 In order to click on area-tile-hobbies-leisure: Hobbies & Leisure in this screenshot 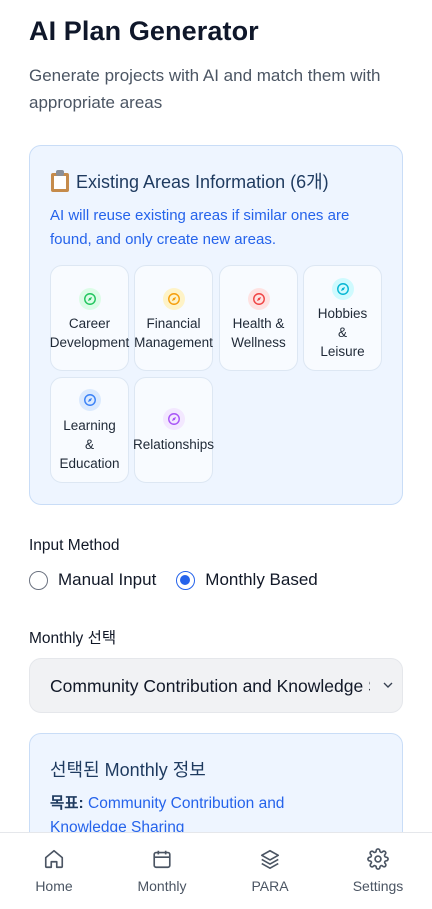, I will do `click(342, 318)`.